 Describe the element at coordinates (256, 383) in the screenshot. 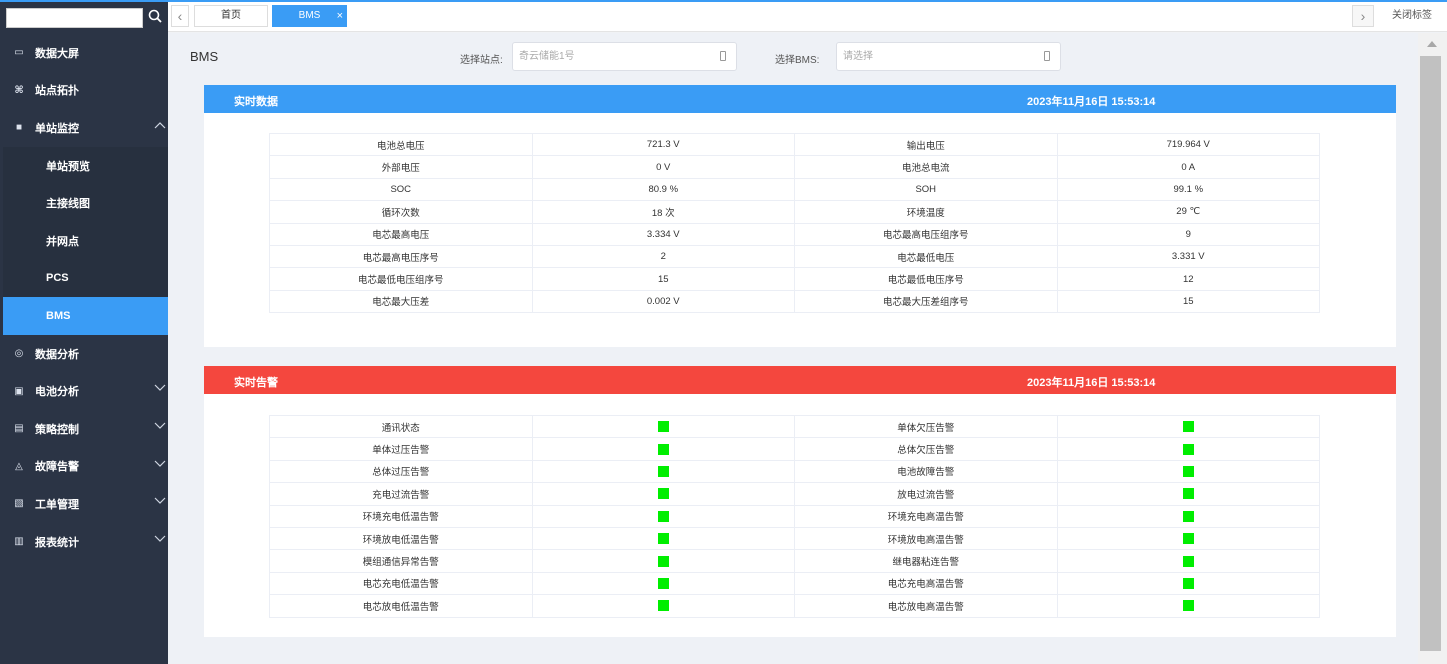

I see `realtime-alarm-title: 实时告警` at that location.